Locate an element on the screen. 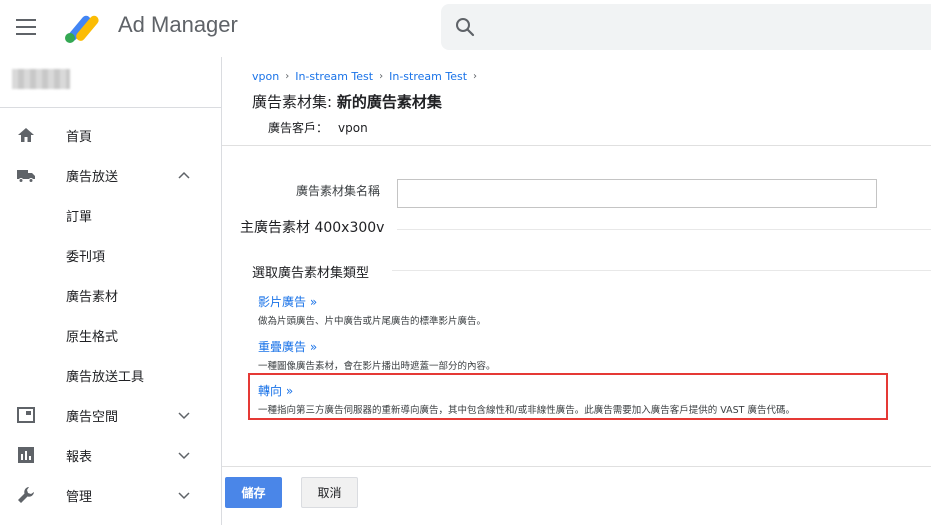 This screenshot has height=525, width=931. sidebar-item-label: 首頁 is located at coordinates (79, 137).